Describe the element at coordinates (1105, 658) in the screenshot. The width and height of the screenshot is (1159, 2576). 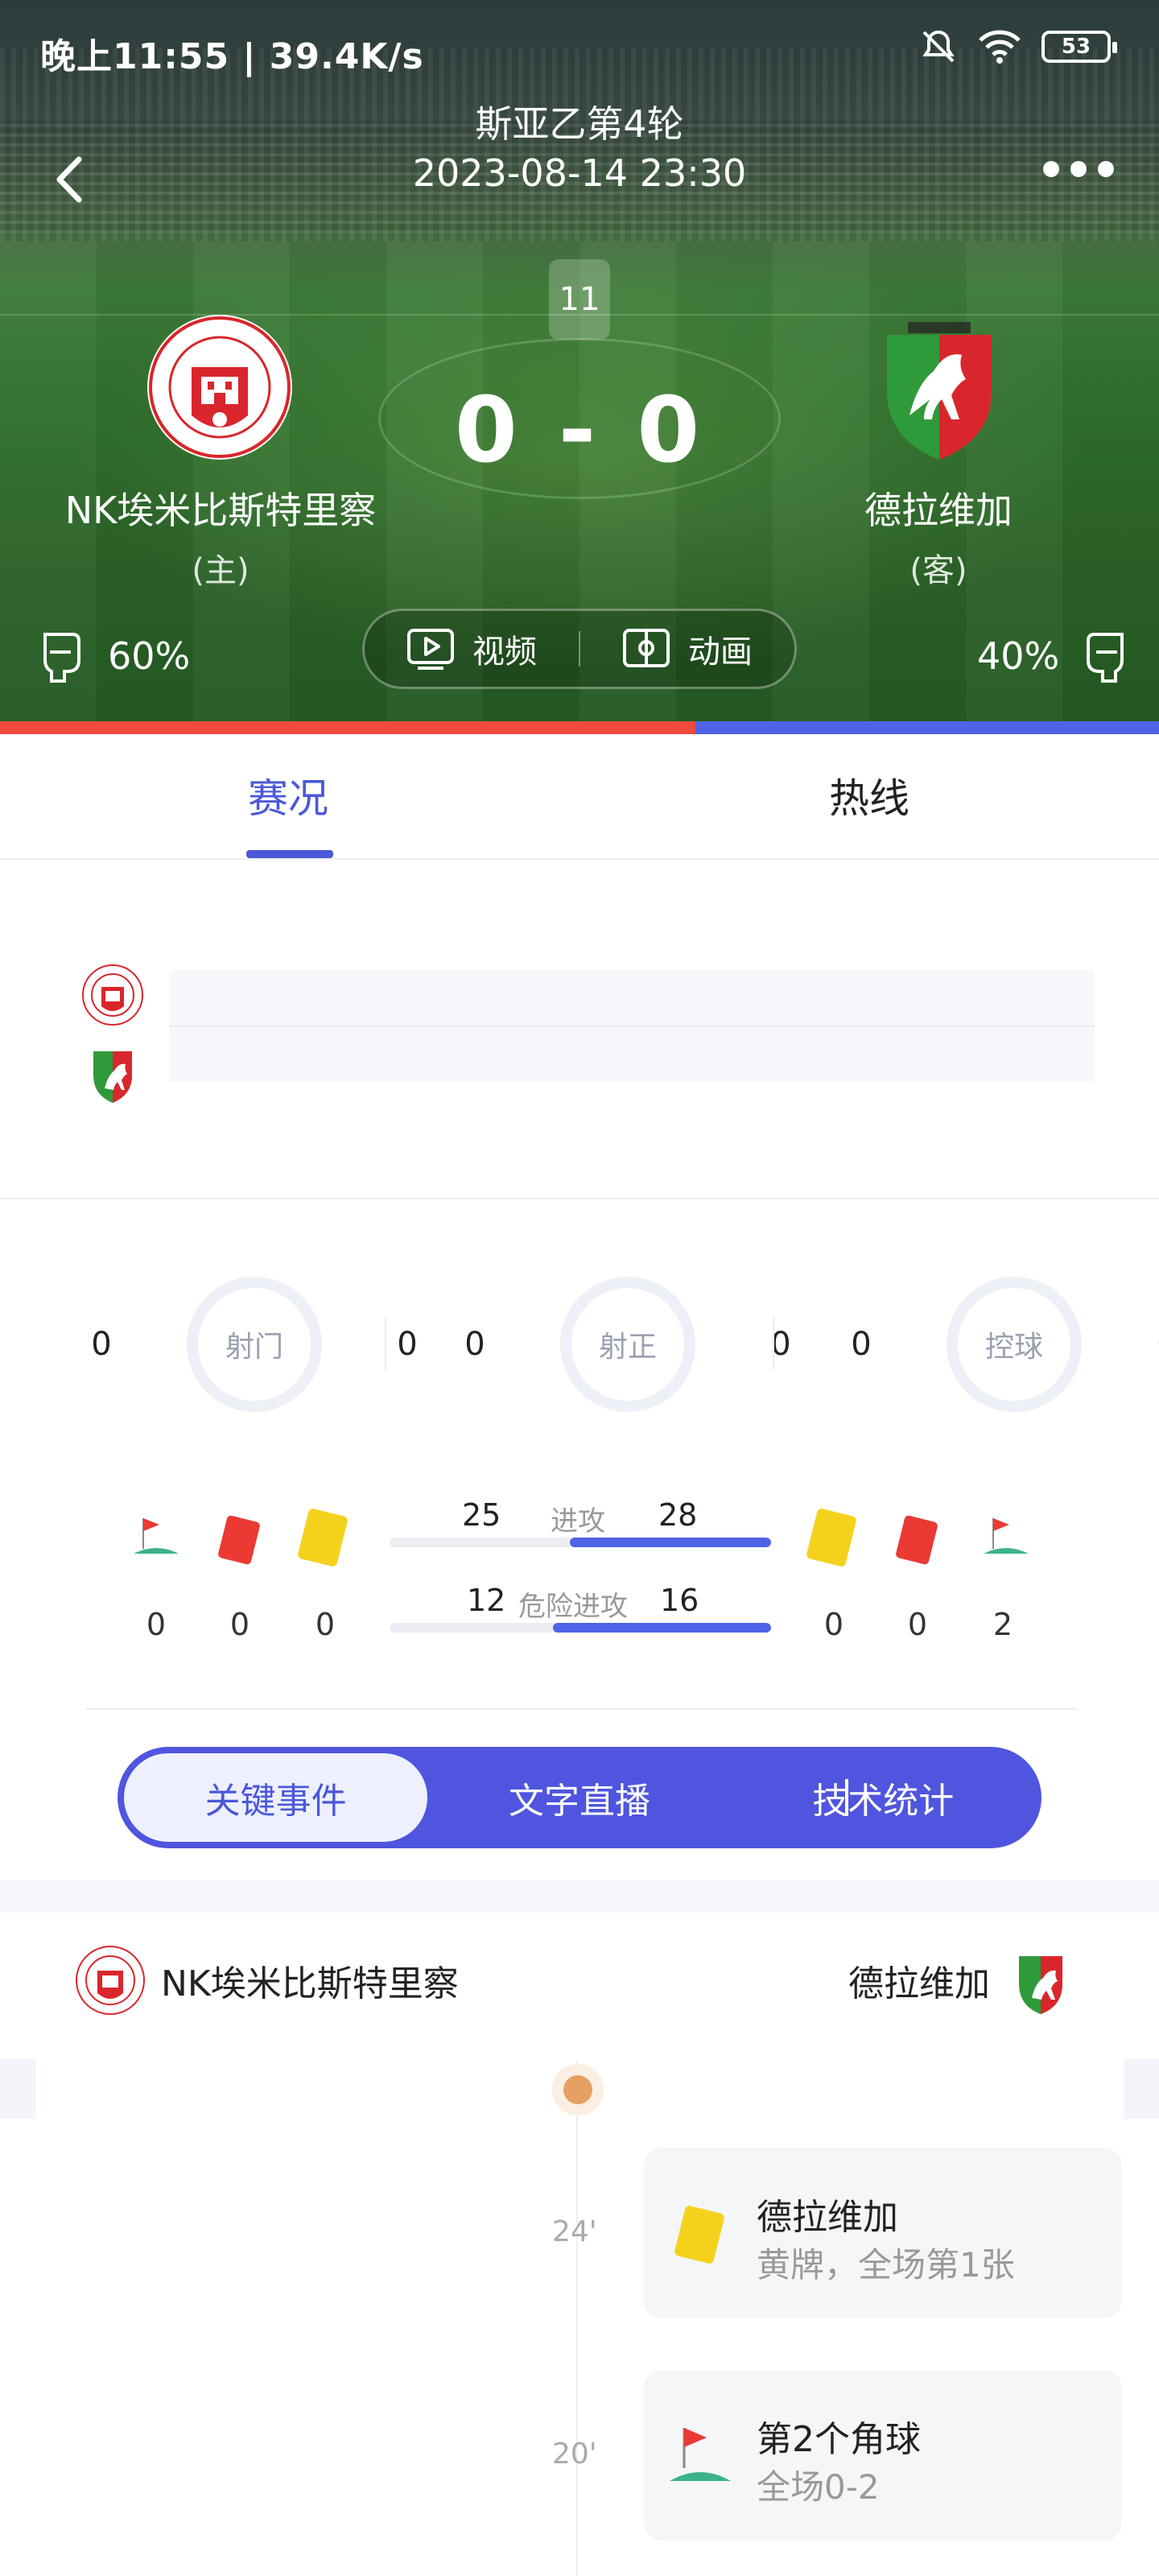
I see `away-glove-icon` at that location.